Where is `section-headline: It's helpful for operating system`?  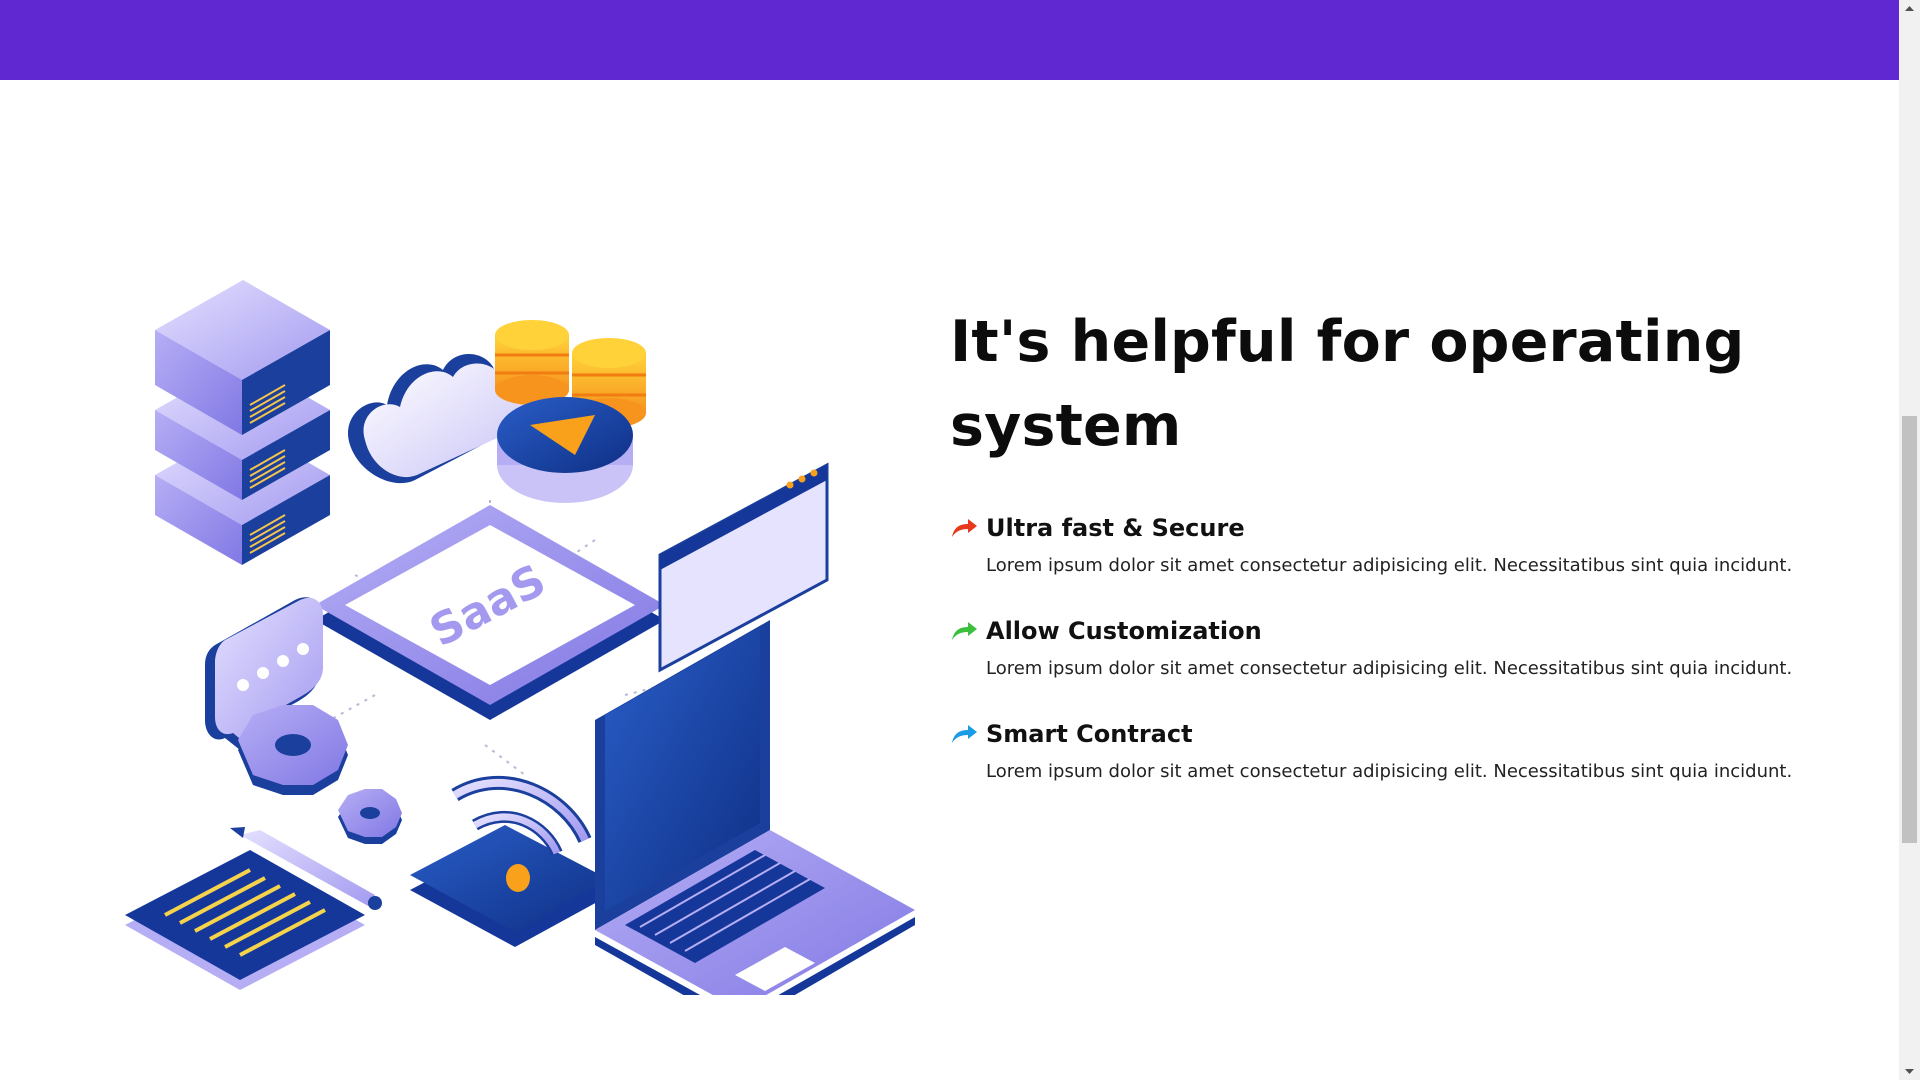 section-headline: It's helpful for operating system is located at coordinates (1347, 384).